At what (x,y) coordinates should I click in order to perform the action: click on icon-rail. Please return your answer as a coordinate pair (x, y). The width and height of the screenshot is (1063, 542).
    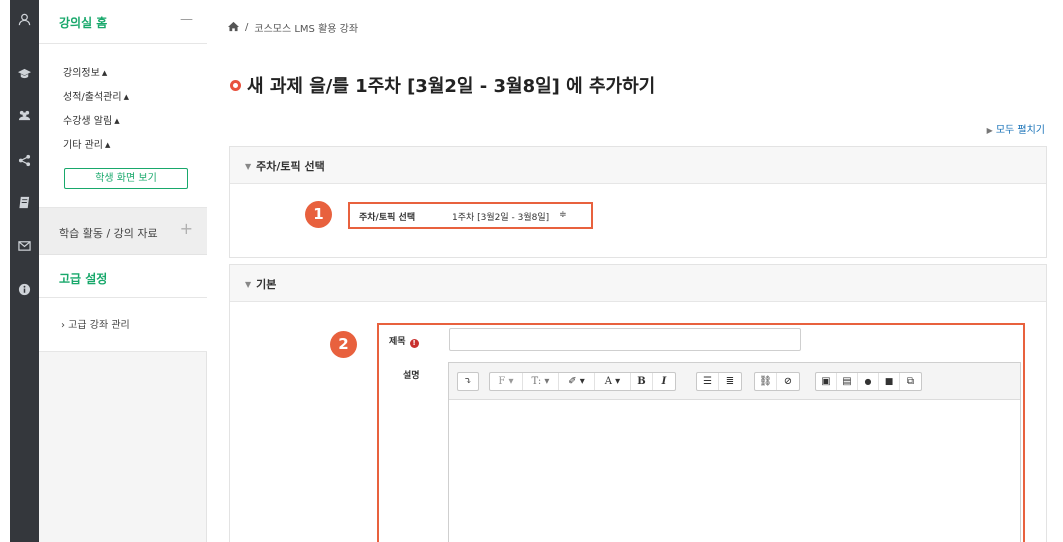
    Looking at the image, I should click on (24, 271).